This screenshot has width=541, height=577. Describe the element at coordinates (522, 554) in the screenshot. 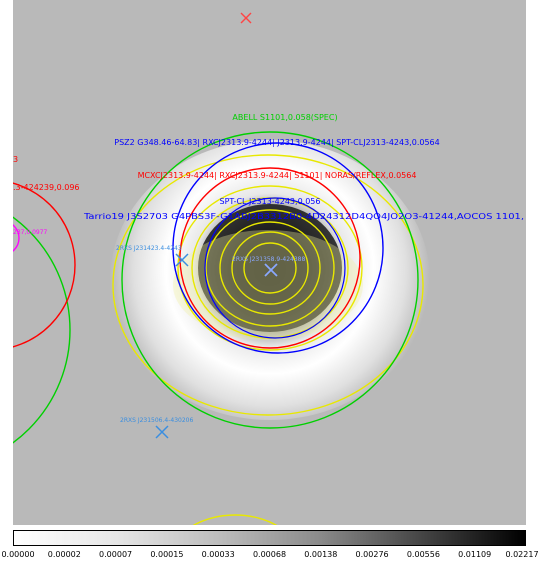

I see `colorbar-tick-label: 0.02217` at that location.